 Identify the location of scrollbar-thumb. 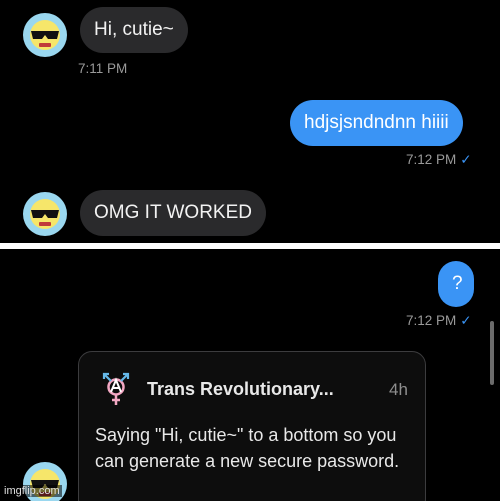
(492, 353).